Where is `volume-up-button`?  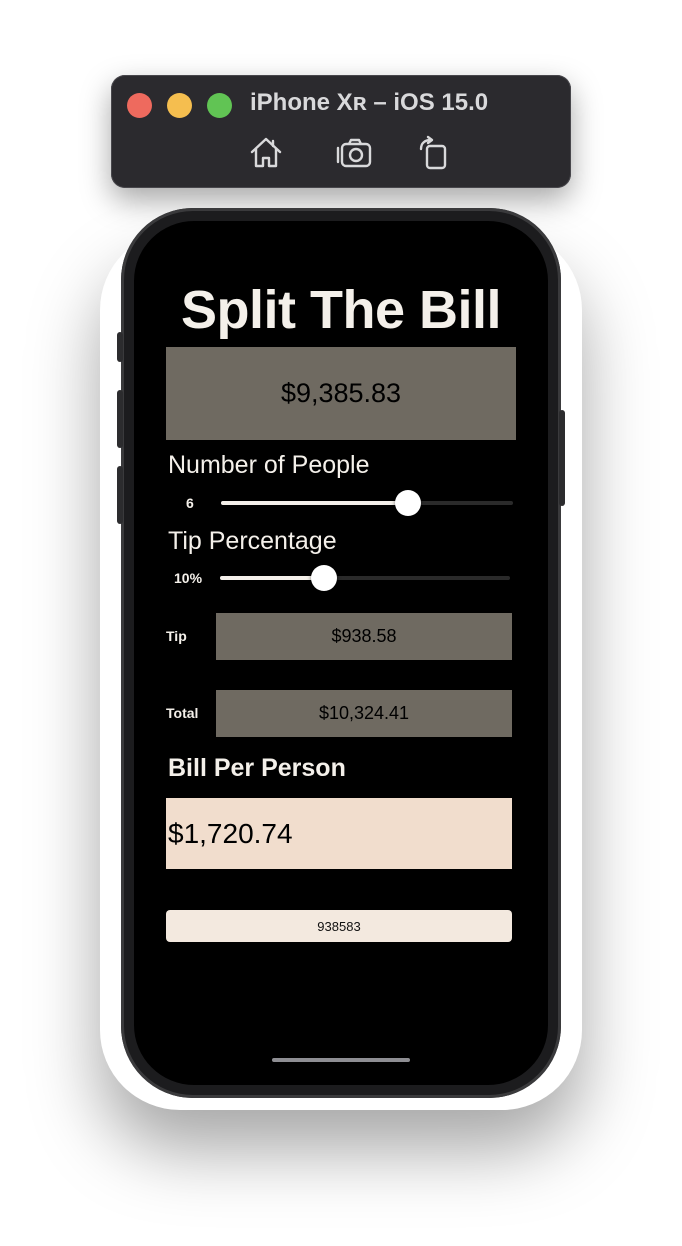
volume-up-button is located at coordinates (120, 419).